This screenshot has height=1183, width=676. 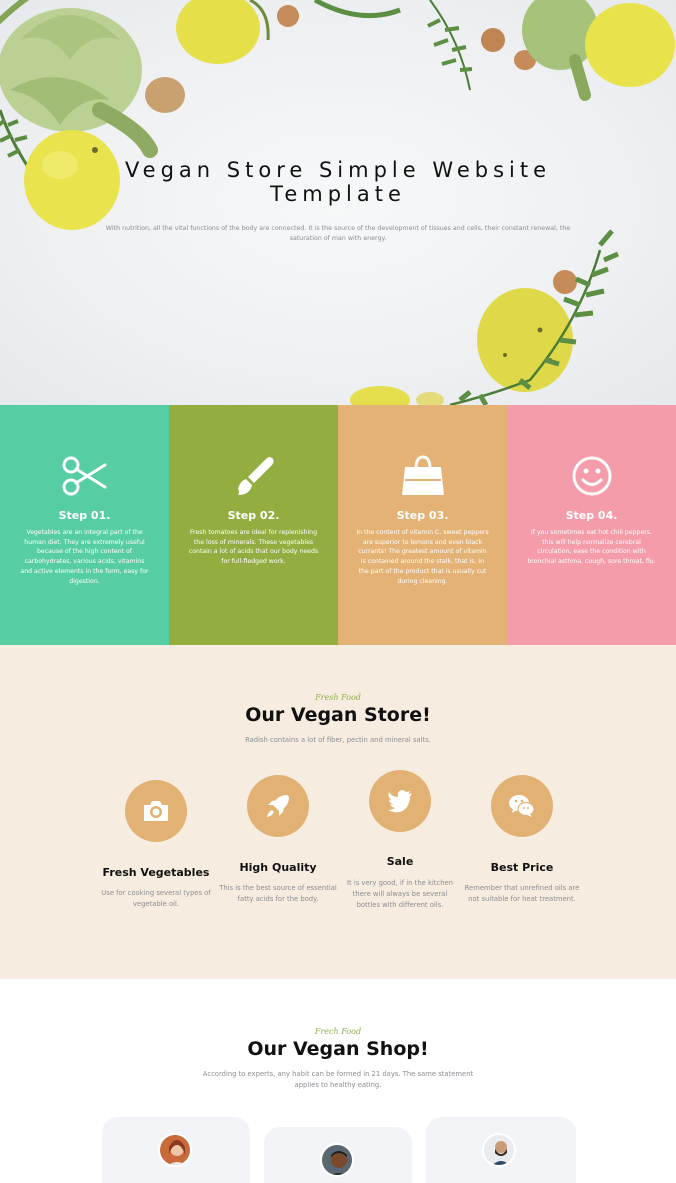 I want to click on wechat-icon, so click(x=522, y=806).